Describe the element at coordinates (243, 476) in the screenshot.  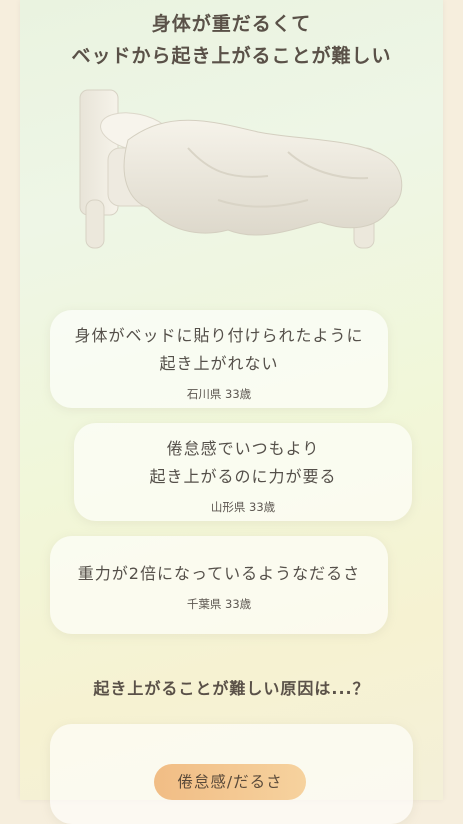
I see `testimonial-text: 起き上がるのに力が要る` at that location.